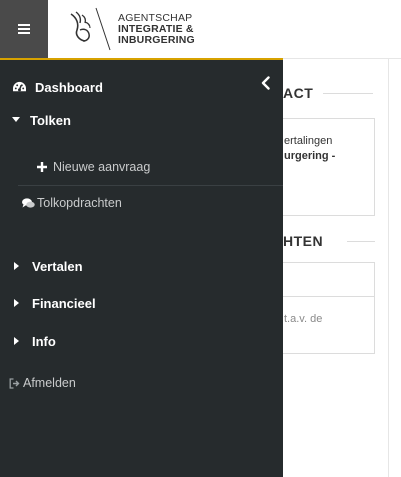 Image resolution: width=401 pixels, height=477 pixels. Describe the element at coordinates (28, 203) in the screenshot. I see `comments-icon` at that location.